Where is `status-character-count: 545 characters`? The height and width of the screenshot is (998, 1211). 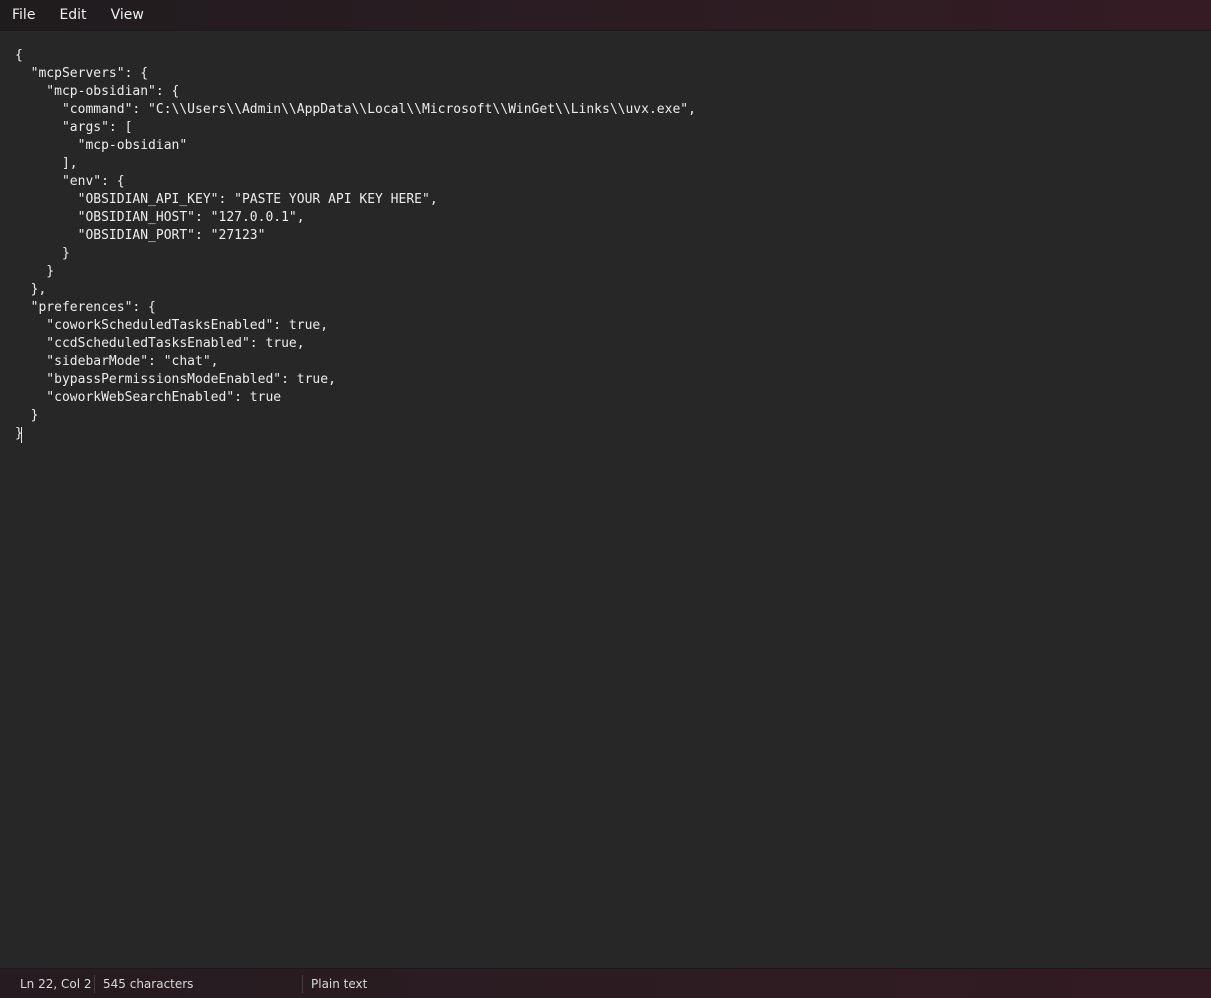 status-character-count: 545 characters is located at coordinates (199, 983).